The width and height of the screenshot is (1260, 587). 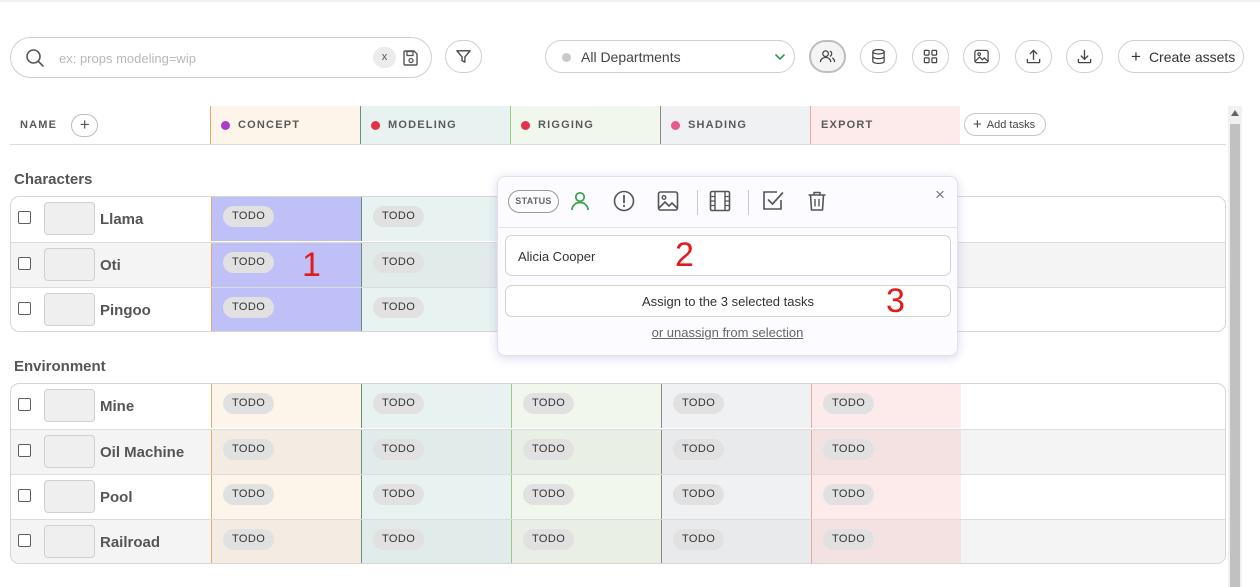 What do you see at coordinates (117, 406) in the screenshot?
I see `entity-name: Mine` at bounding box center [117, 406].